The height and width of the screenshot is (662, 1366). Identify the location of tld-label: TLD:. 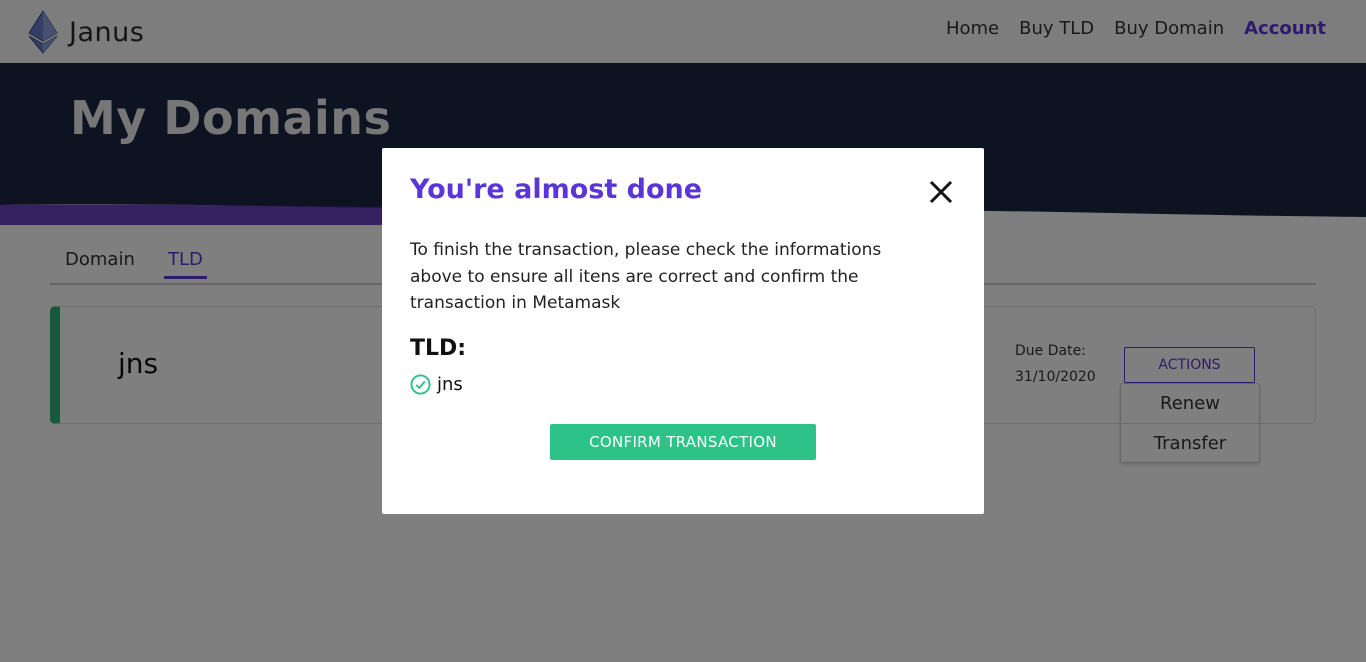
(438, 348).